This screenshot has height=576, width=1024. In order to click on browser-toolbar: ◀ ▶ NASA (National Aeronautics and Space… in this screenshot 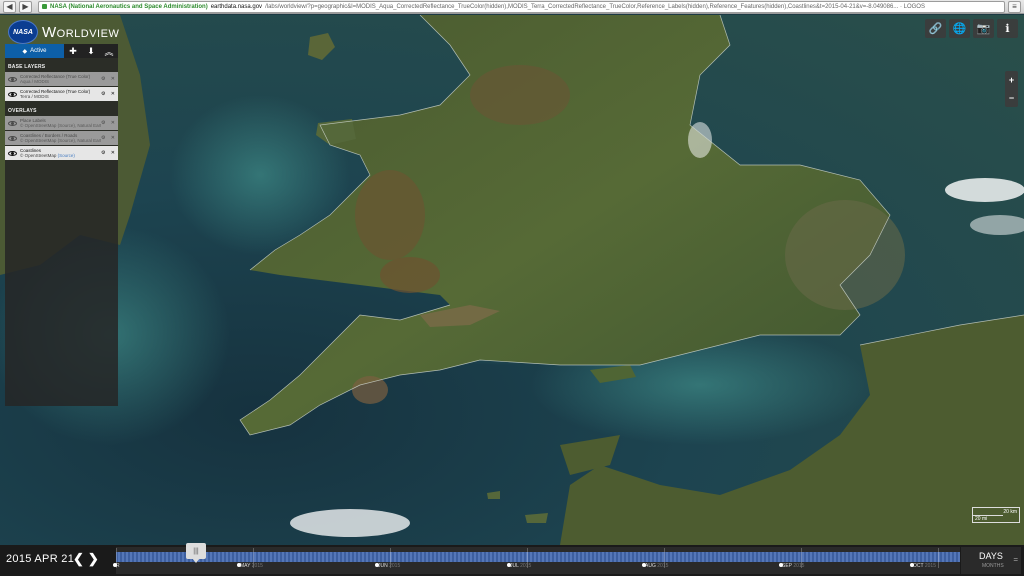, I will do `click(512, 7)`.